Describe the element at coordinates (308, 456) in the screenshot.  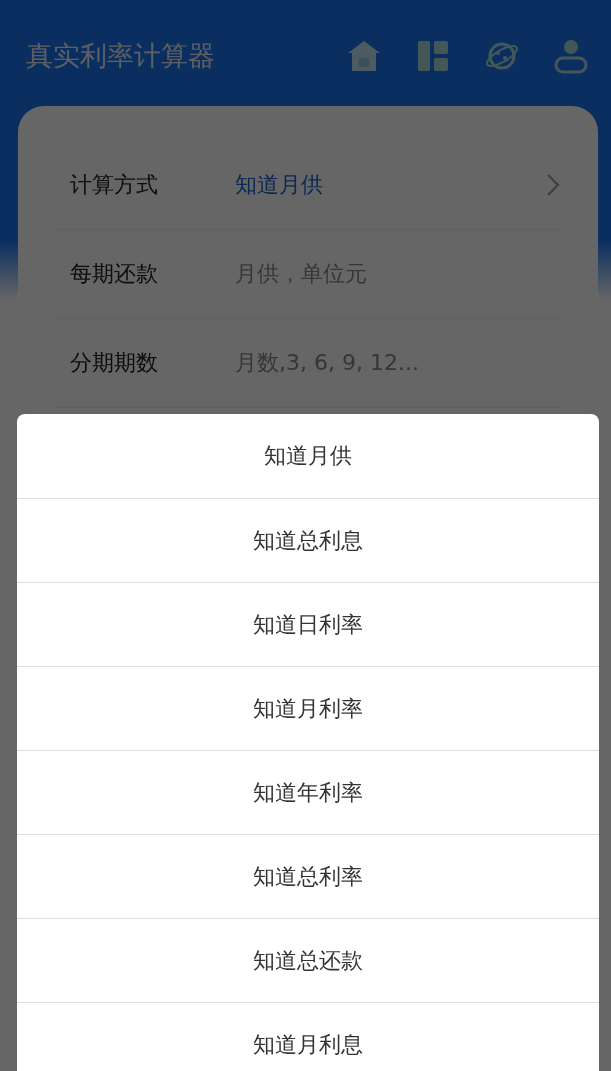
I see `sheet-option: 知道月供` at that location.